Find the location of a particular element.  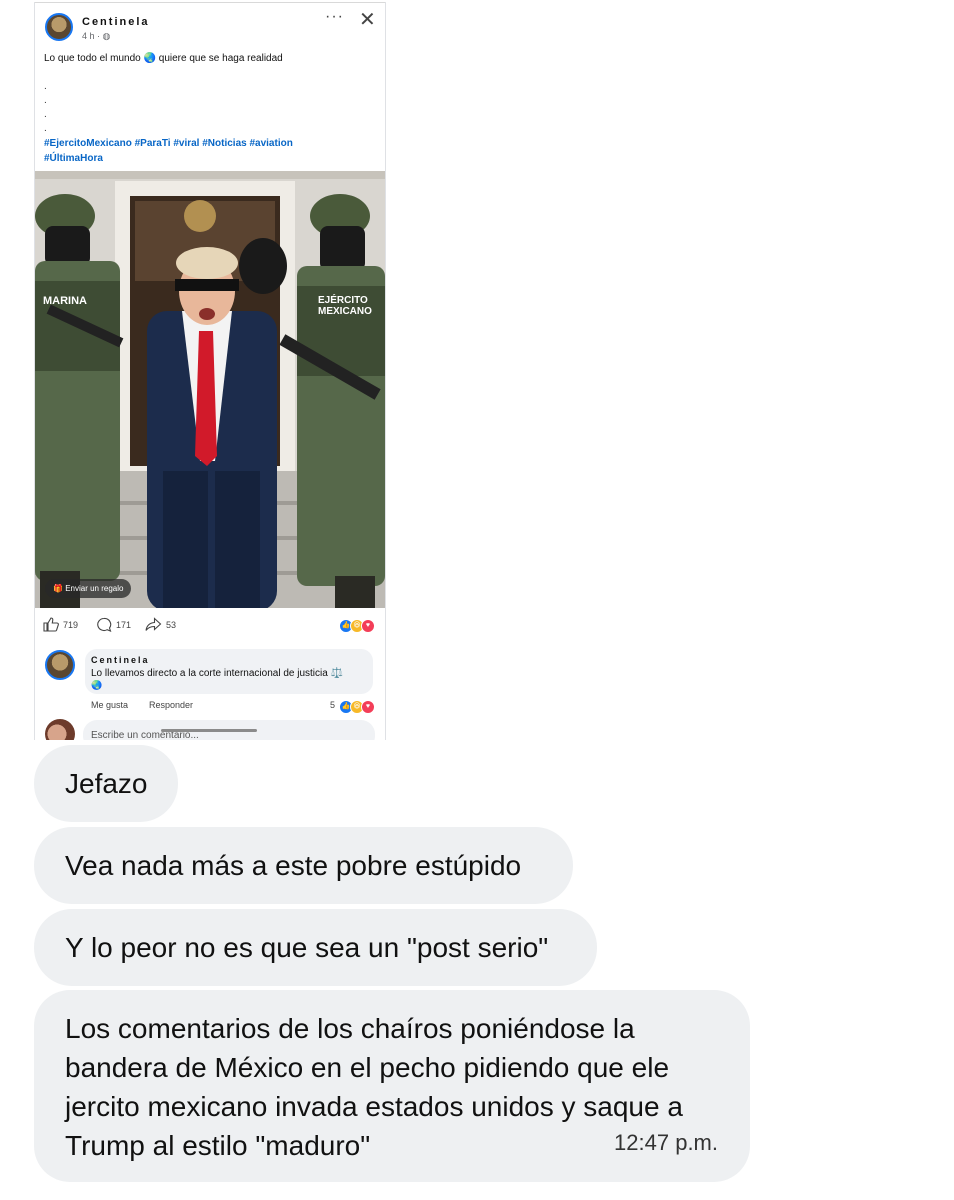

divider is located at coordinates (210, 2).